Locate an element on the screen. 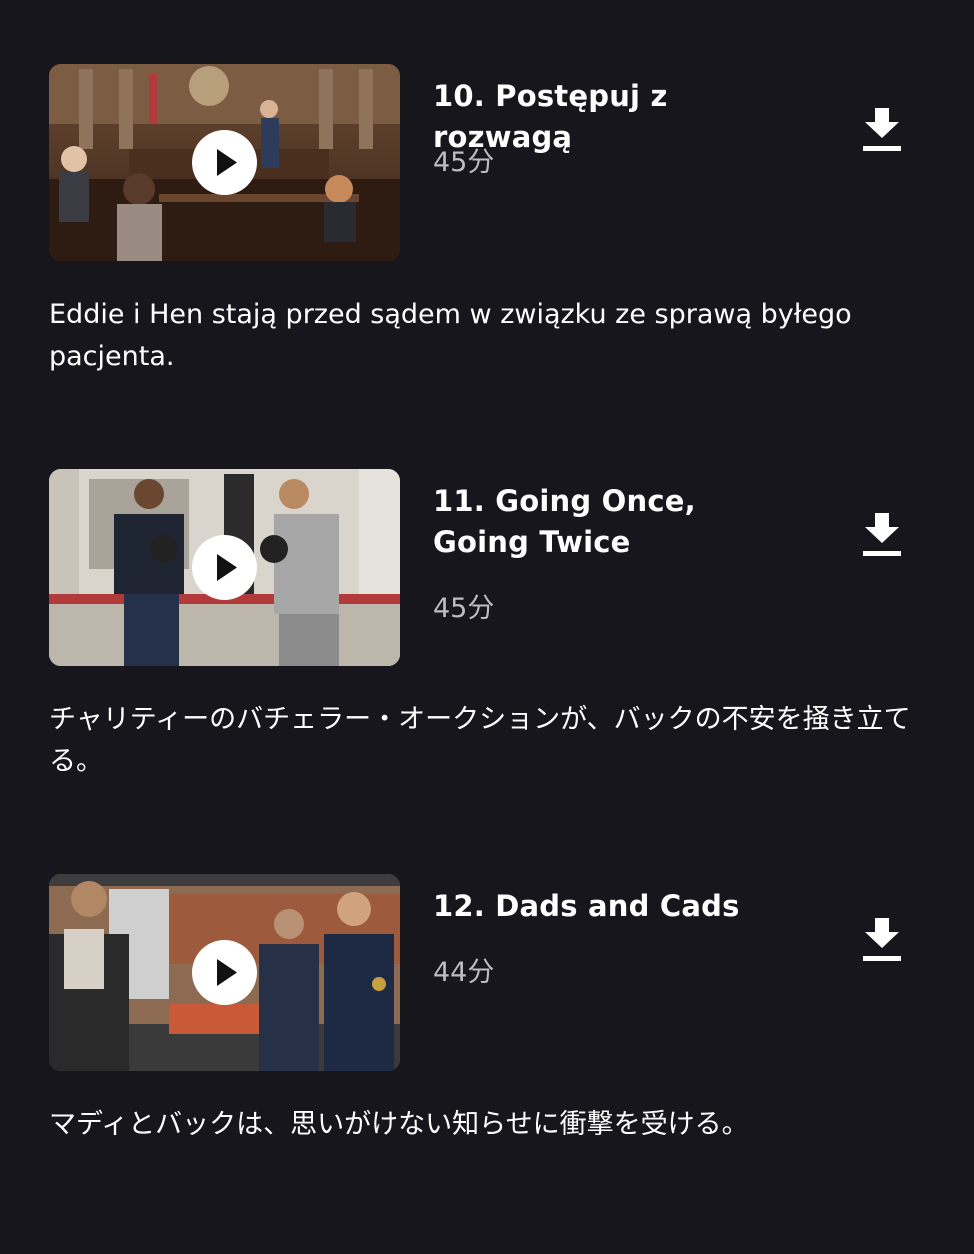 This screenshot has height=1254, width=974. episode-duration: 44分 is located at coordinates (464, 972).